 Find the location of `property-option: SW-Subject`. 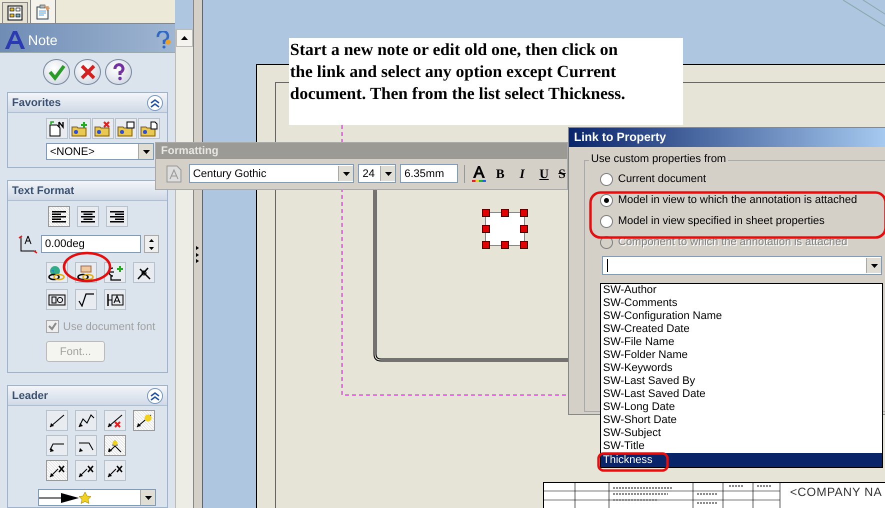

property-option: SW-Subject is located at coordinates (741, 433).